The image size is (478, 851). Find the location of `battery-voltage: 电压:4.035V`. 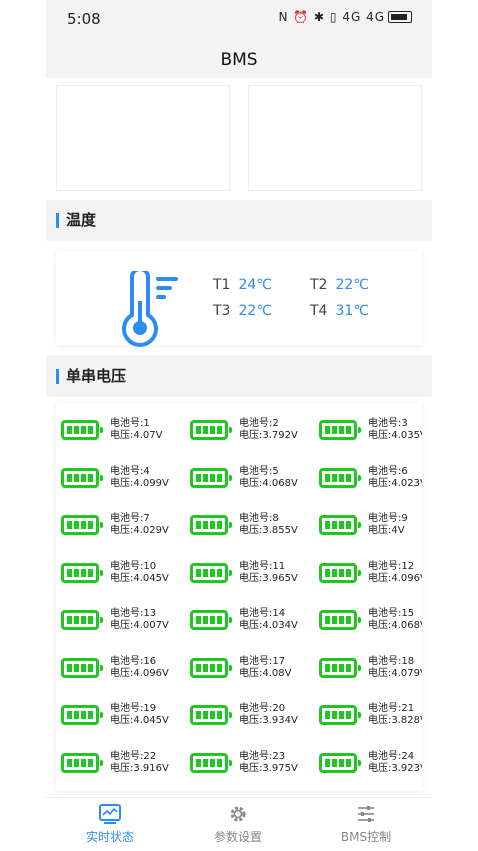

battery-voltage: 电压:4.035V is located at coordinates (395, 435).